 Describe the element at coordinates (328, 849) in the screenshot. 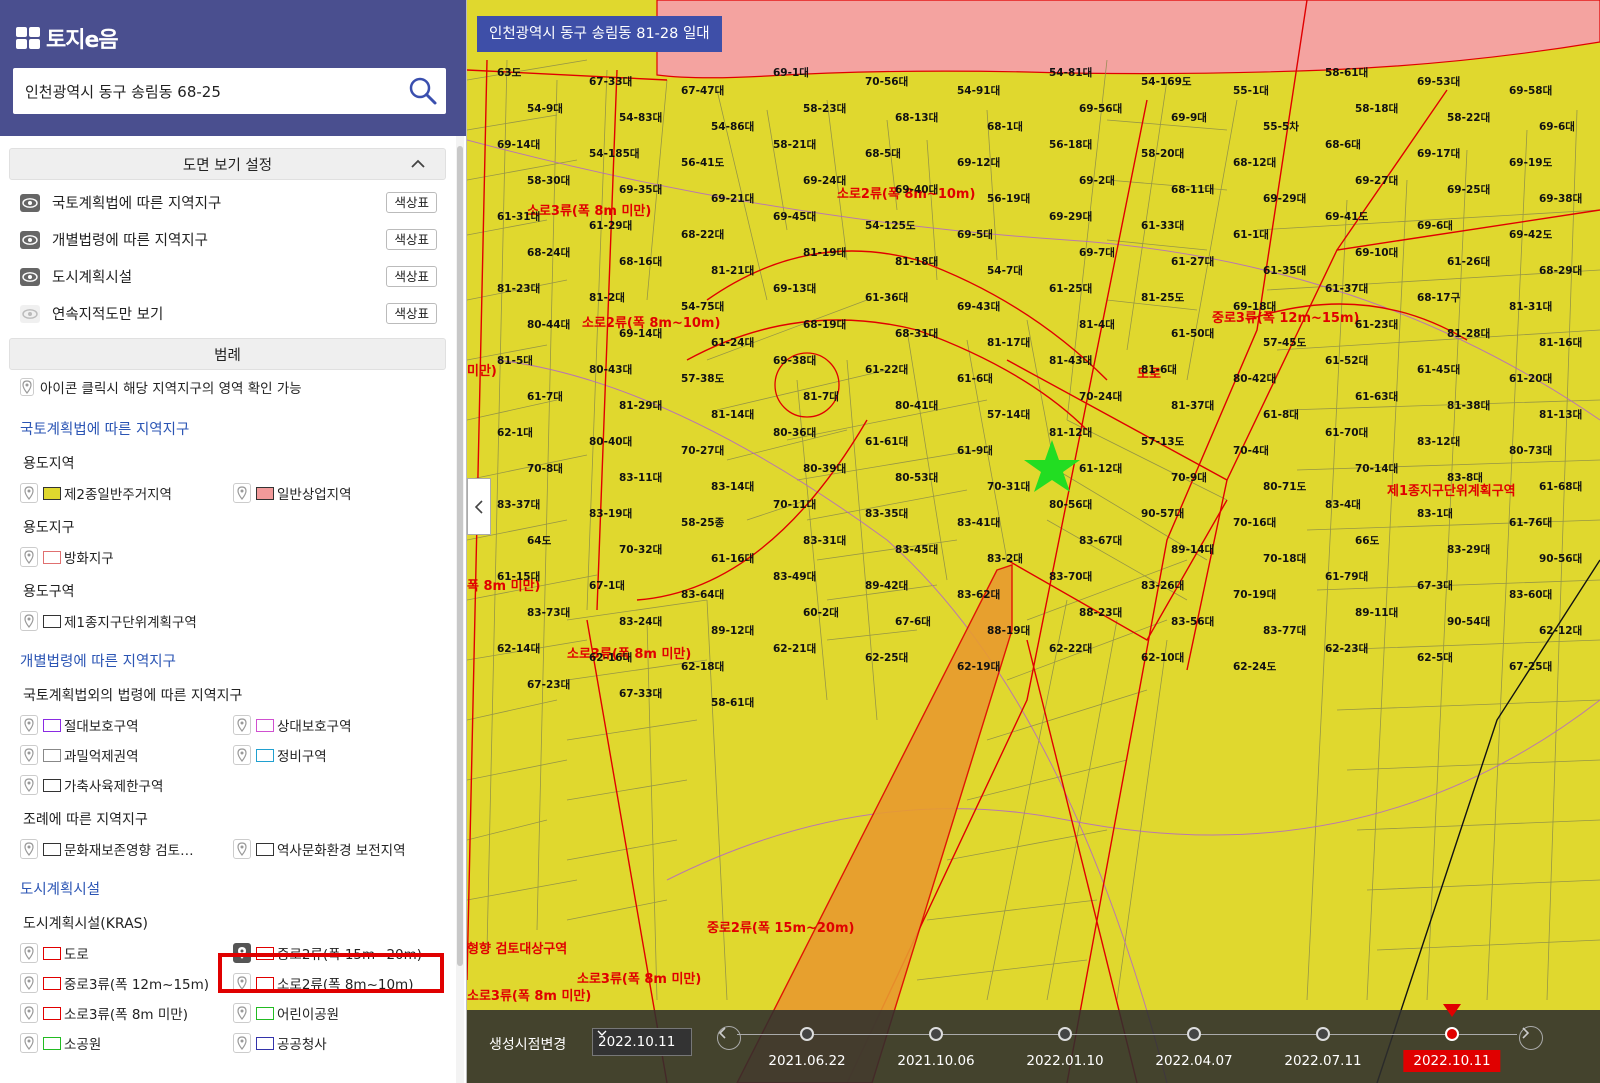

I see `legend-item: 역사문화환경 보전지역` at that location.